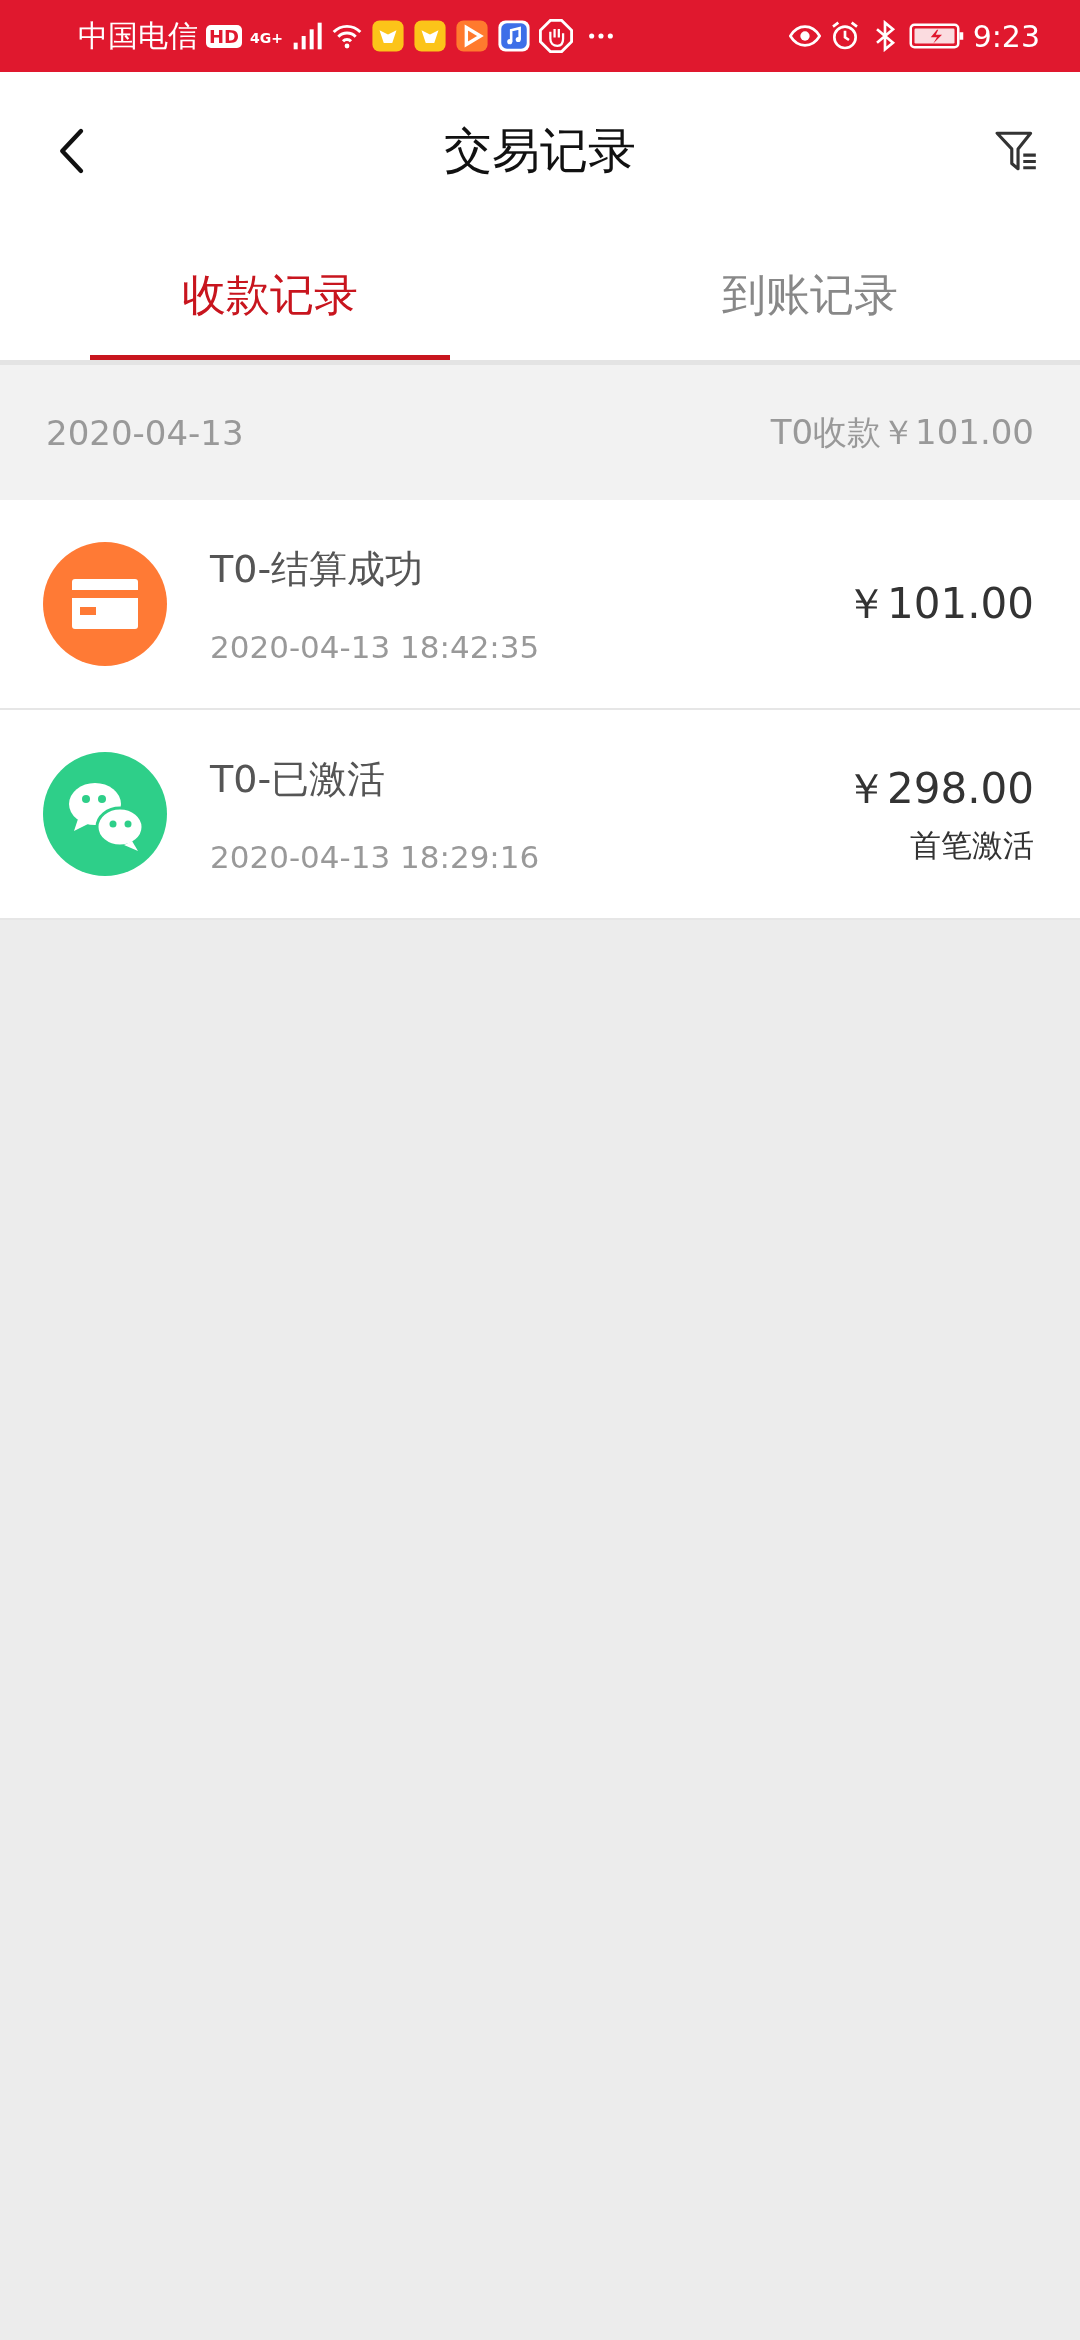  I want to click on group-summary: T0收款￥101.00, so click(902, 432).